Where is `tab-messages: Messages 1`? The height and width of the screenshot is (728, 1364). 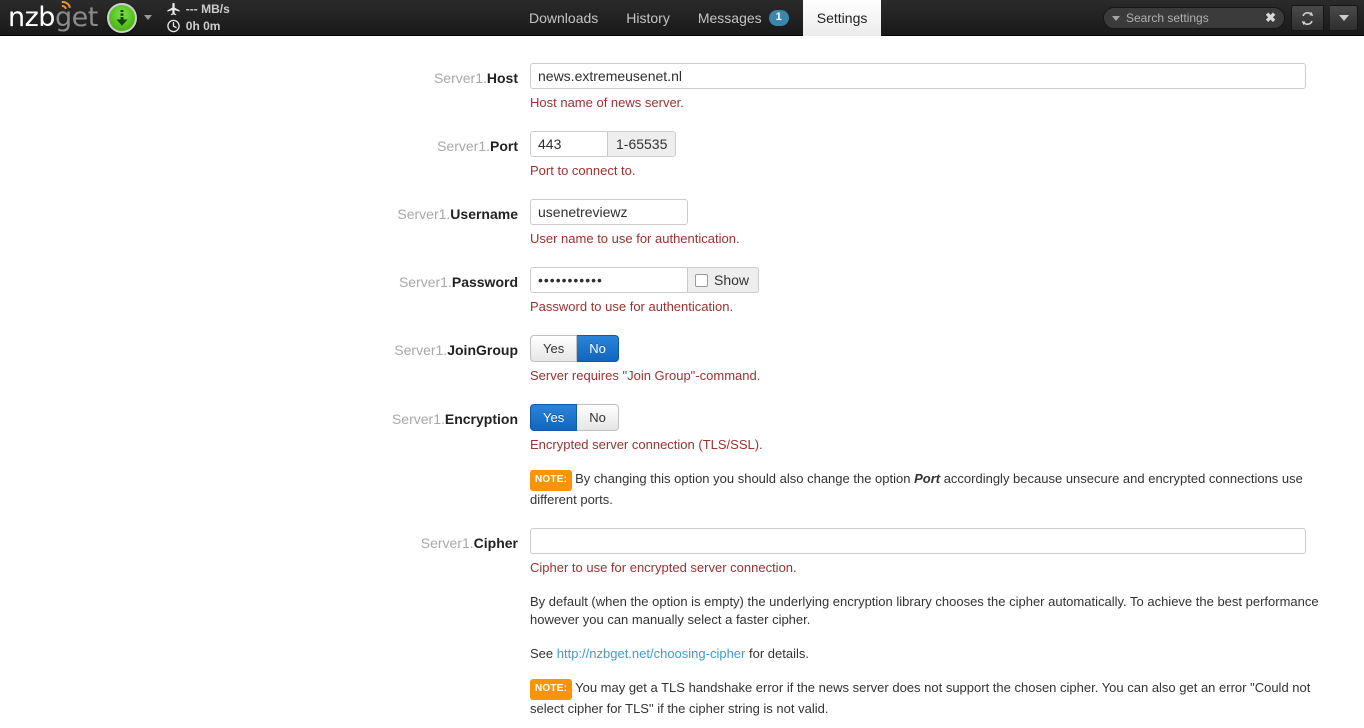
tab-messages: Messages 1 is located at coordinates (743, 18).